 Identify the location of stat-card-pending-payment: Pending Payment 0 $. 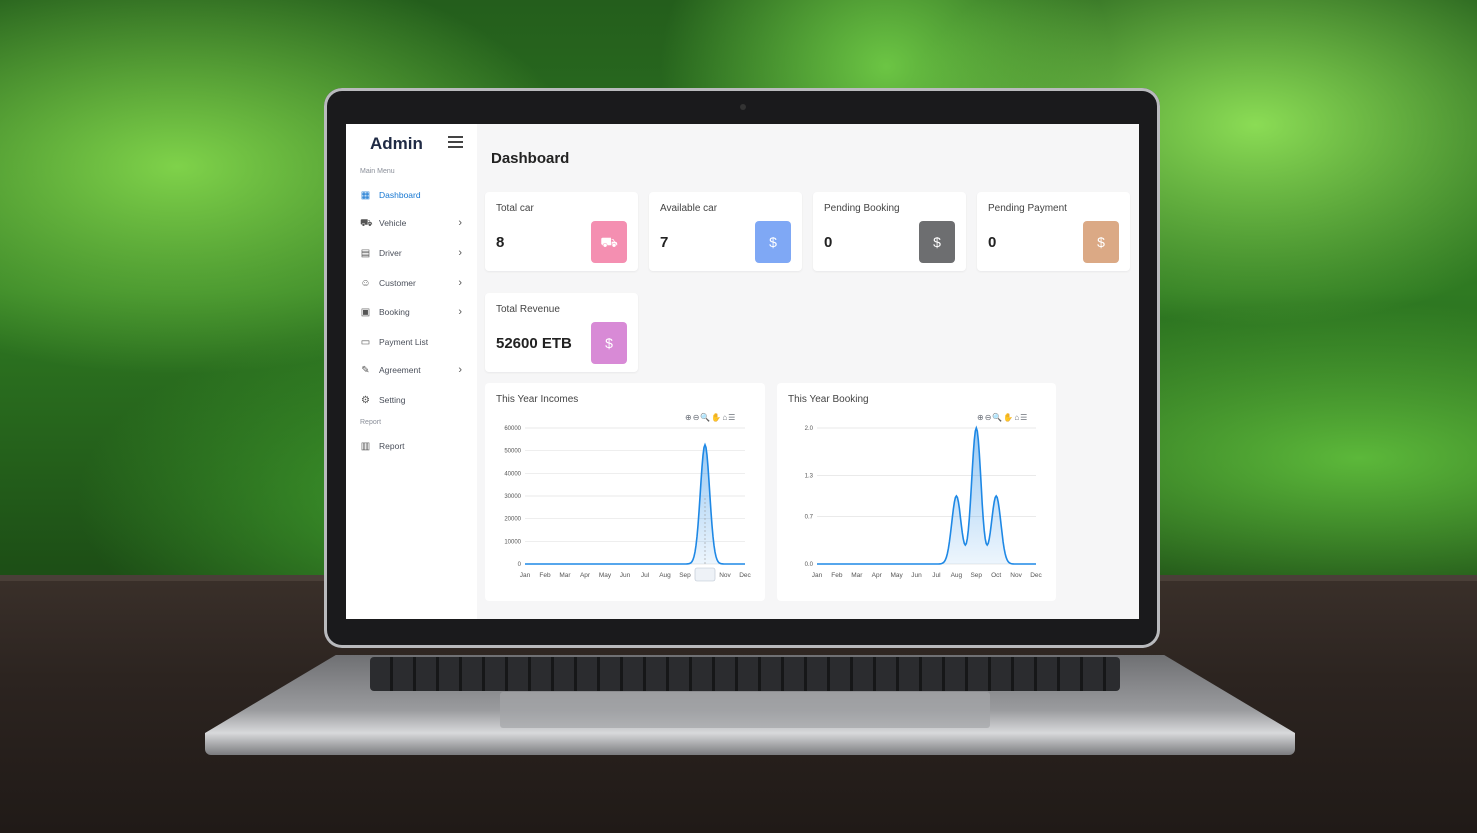
(1053, 231).